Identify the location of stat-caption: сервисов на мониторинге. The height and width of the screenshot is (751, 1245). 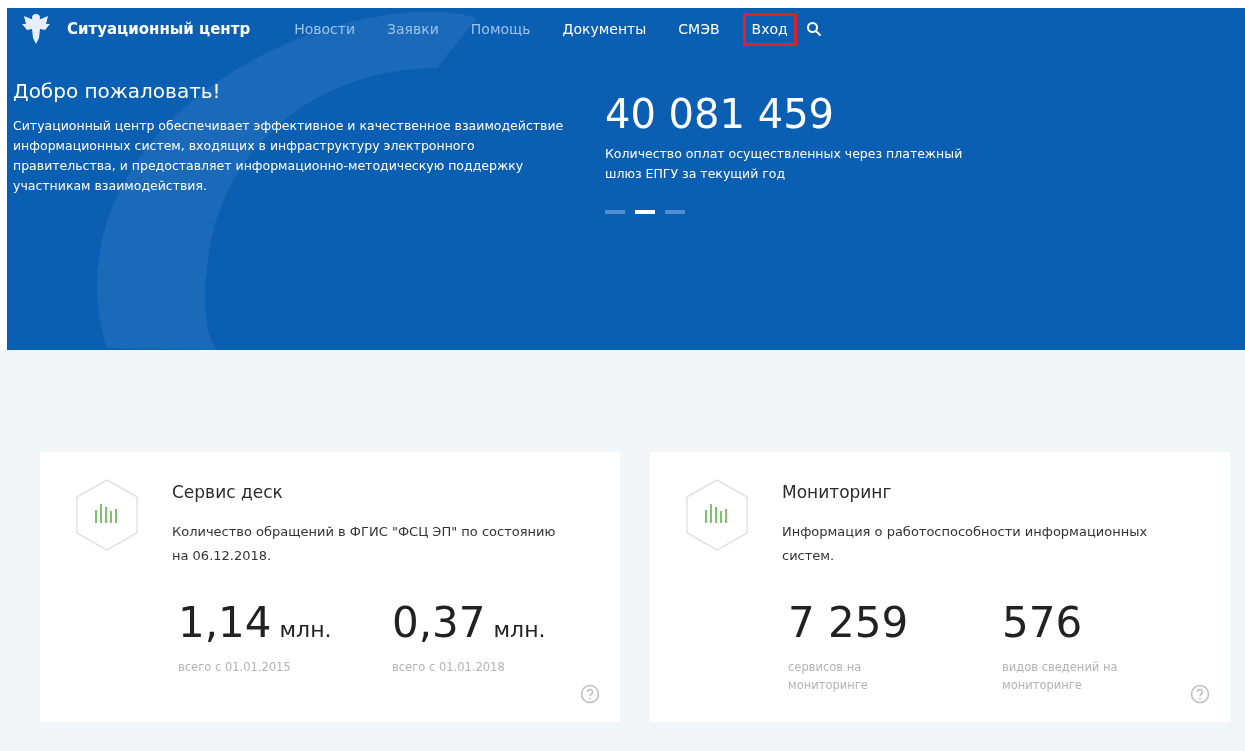
(828, 676).